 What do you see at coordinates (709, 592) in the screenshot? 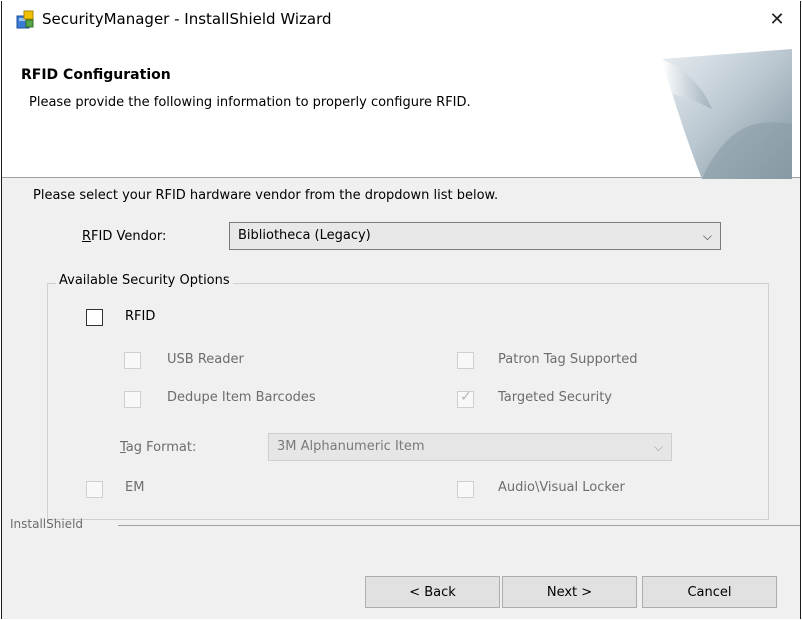
I see `cancel-button: Cancel` at bounding box center [709, 592].